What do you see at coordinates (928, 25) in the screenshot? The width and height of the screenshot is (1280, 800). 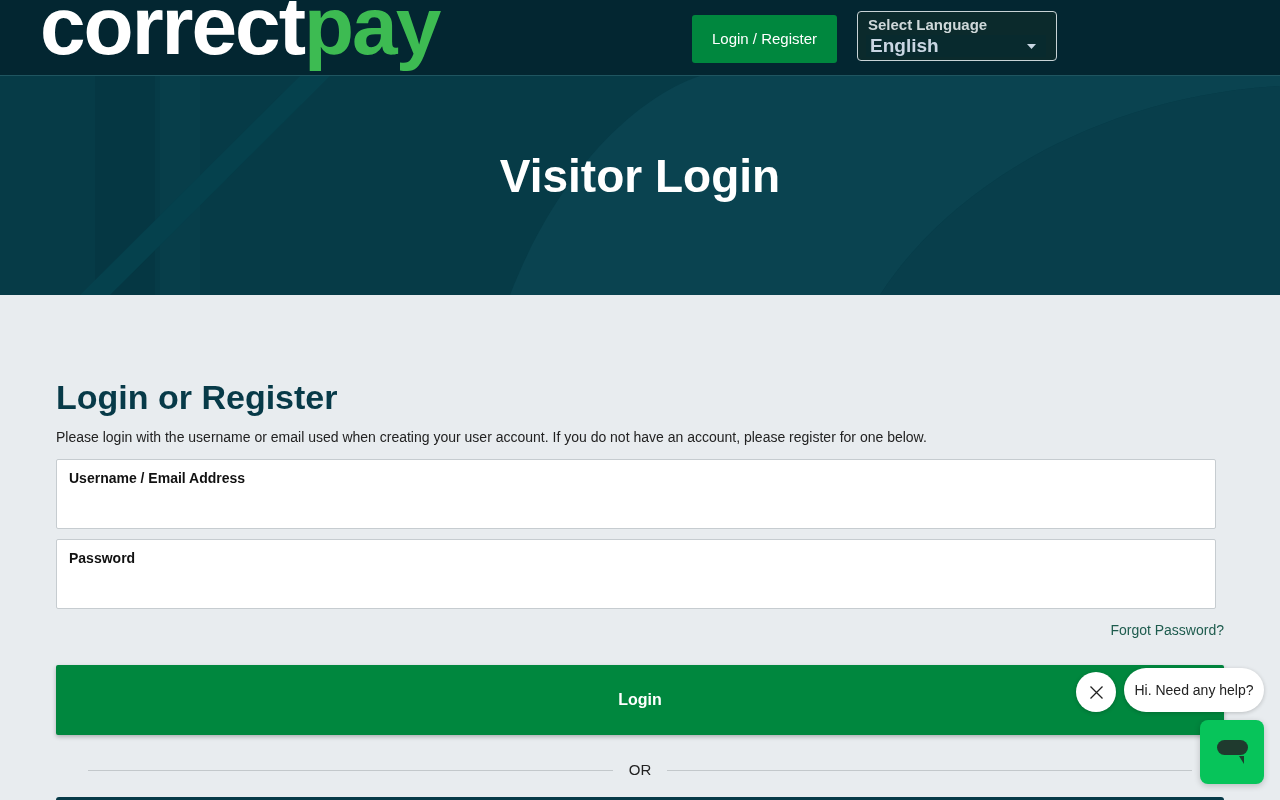 I see `language-label: Select Language` at bounding box center [928, 25].